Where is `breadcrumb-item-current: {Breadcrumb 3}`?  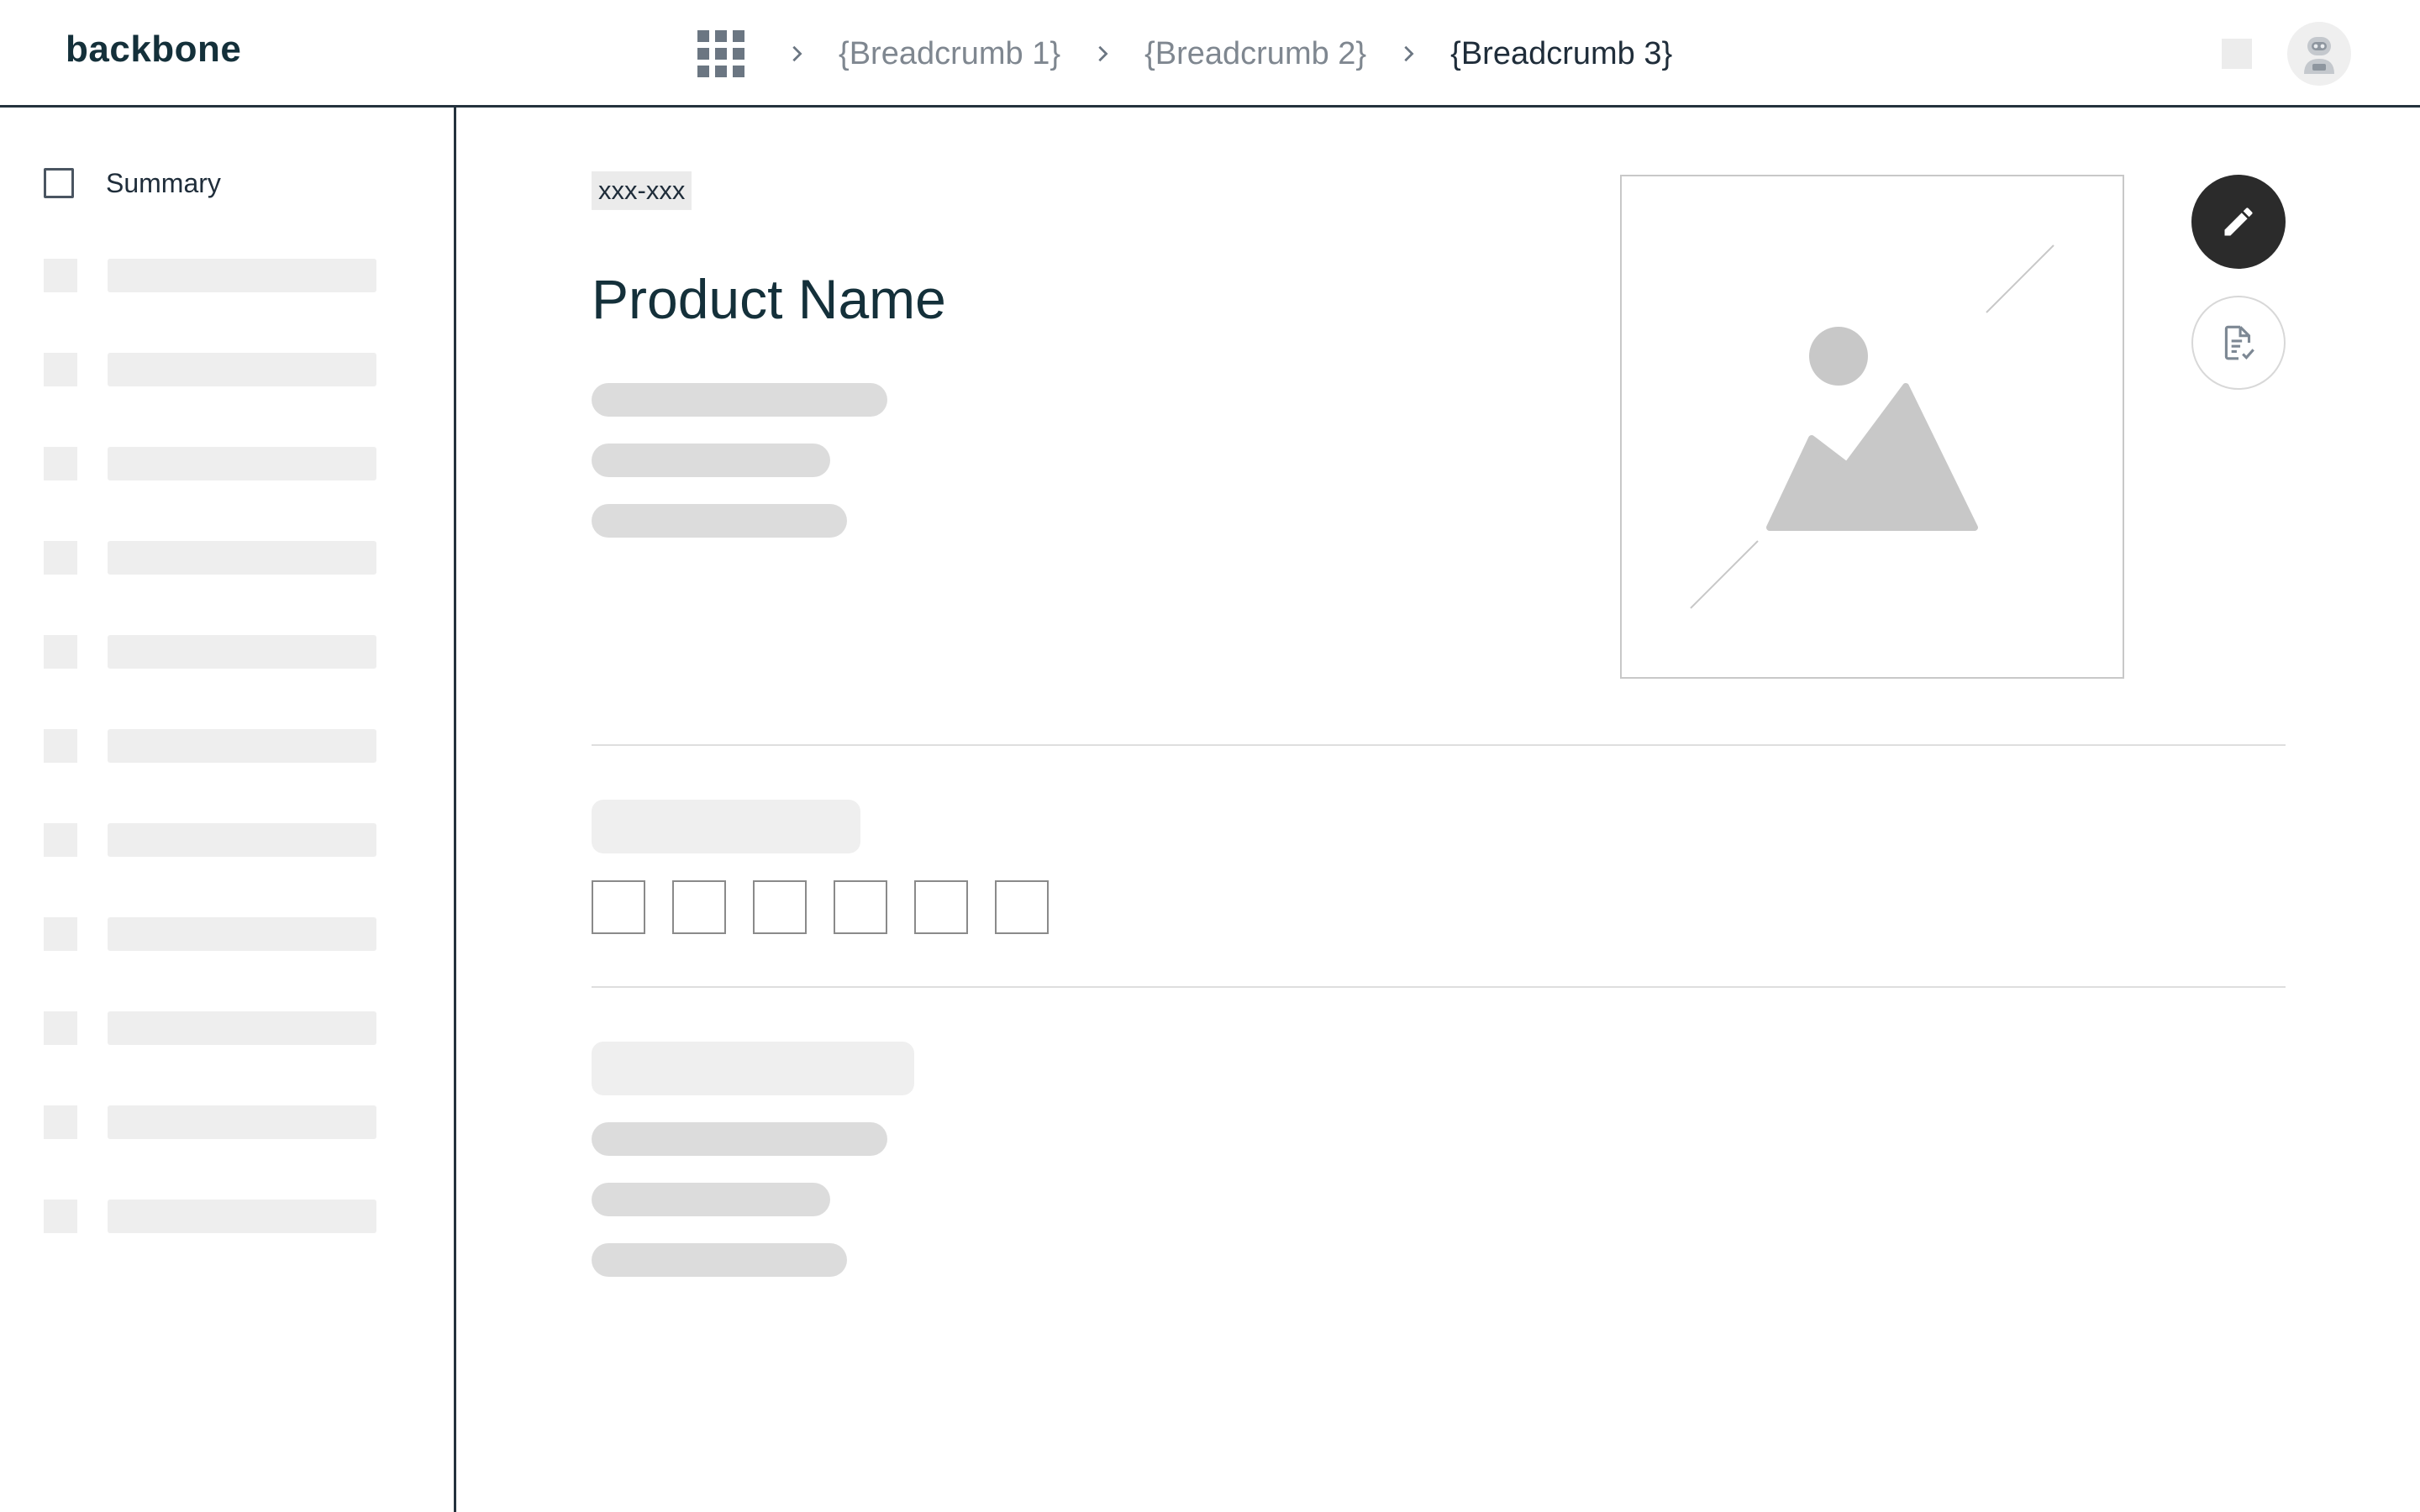 breadcrumb-item-current: {Breadcrumb 3} is located at coordinates (1561, 53).